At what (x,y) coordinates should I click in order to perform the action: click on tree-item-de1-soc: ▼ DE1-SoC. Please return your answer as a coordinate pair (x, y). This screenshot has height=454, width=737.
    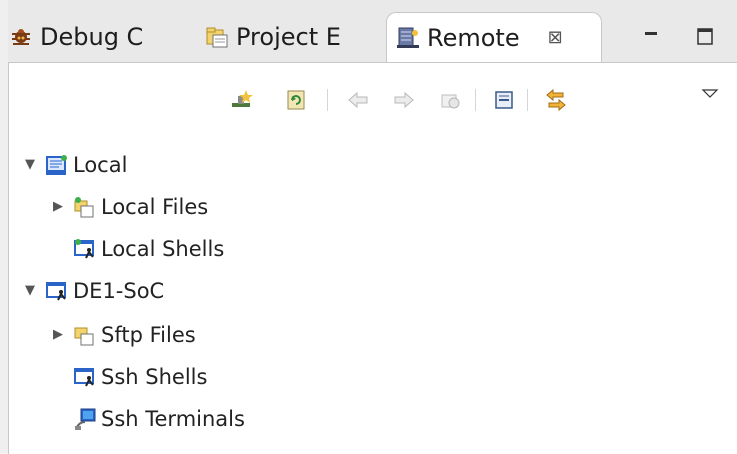
    Looking at the image, I should click on (93, 291).